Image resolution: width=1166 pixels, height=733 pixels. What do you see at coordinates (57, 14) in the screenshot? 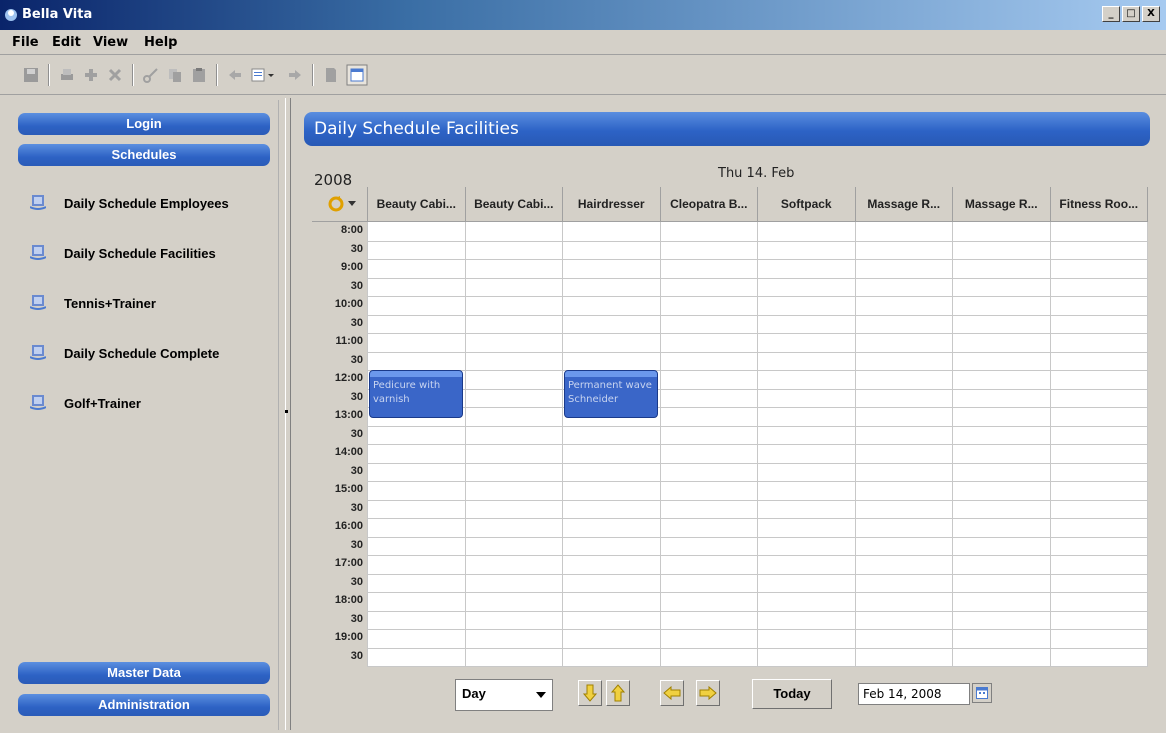
I see `window-title: Bella Vita` at bounding box center [57, 14].